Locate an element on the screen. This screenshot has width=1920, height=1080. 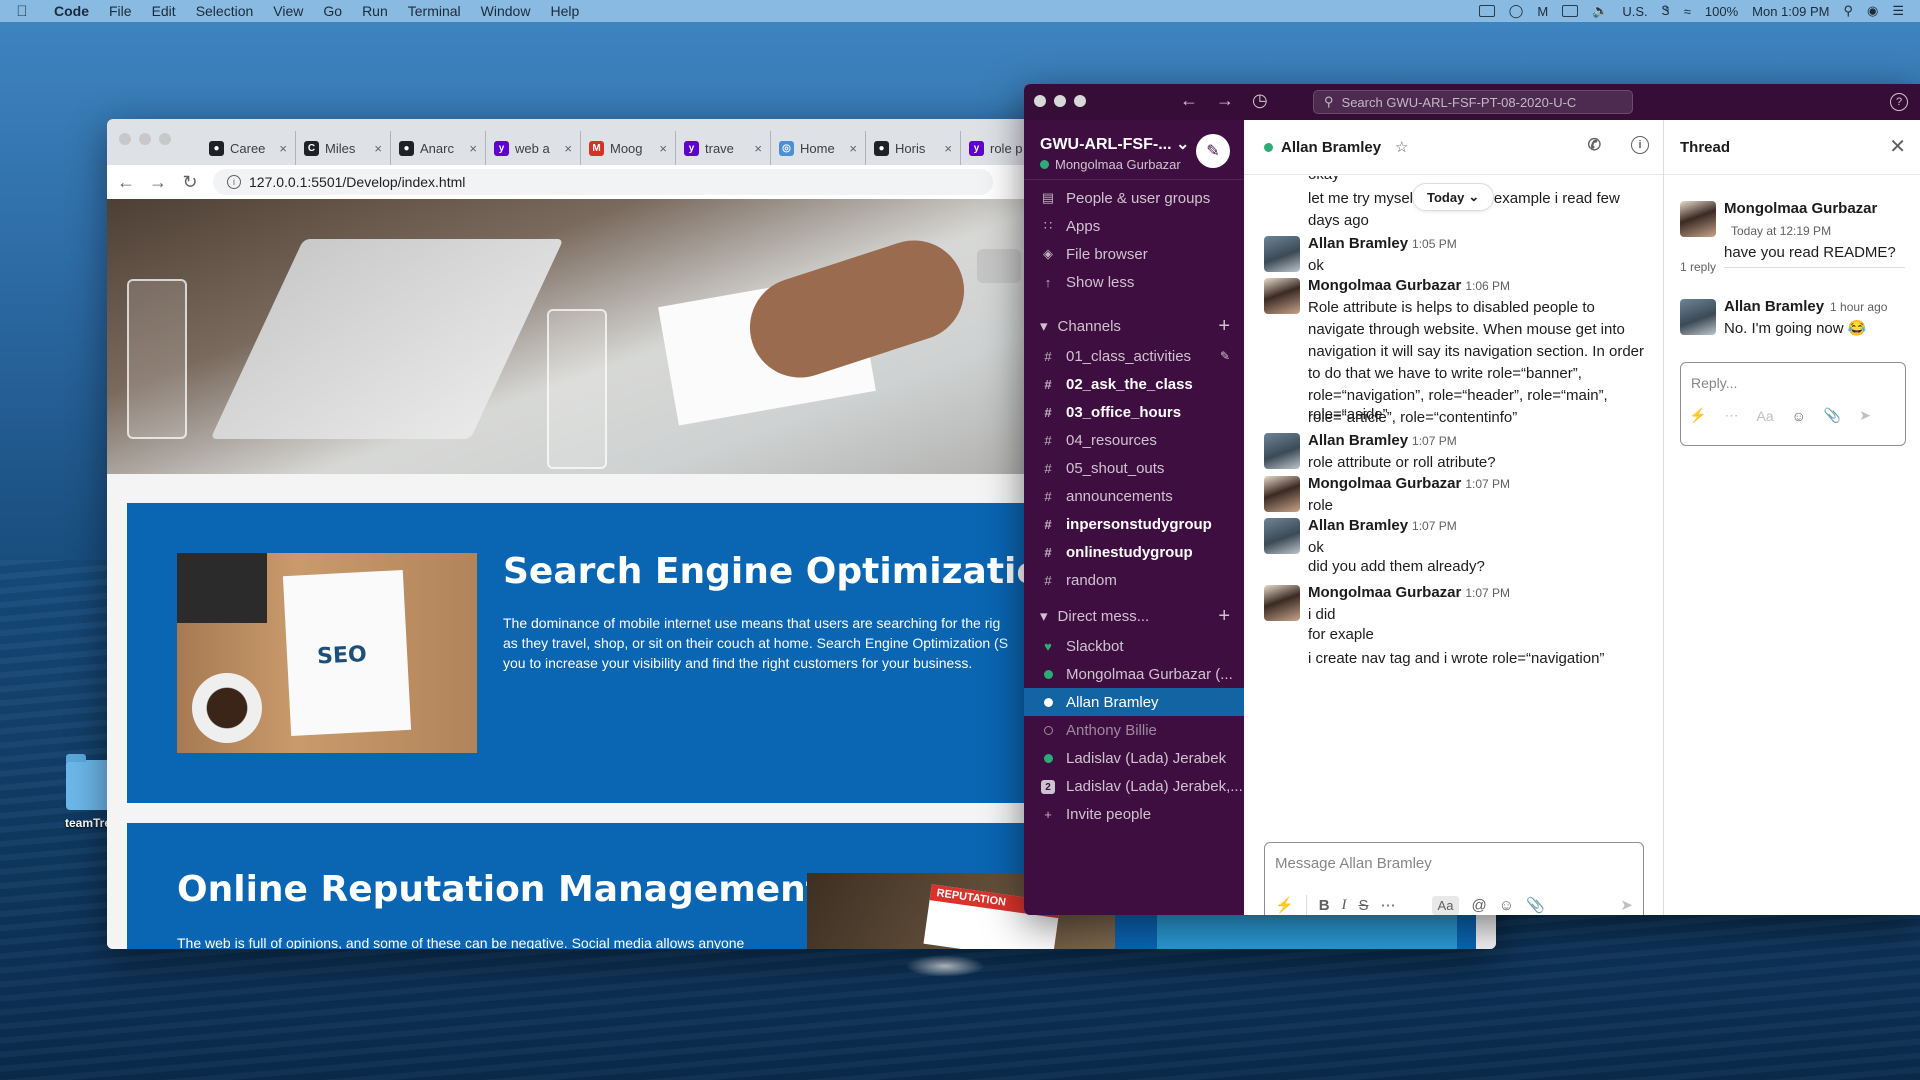
dm-item: ♥ Slackbot is located at coordinates (1134, 646).